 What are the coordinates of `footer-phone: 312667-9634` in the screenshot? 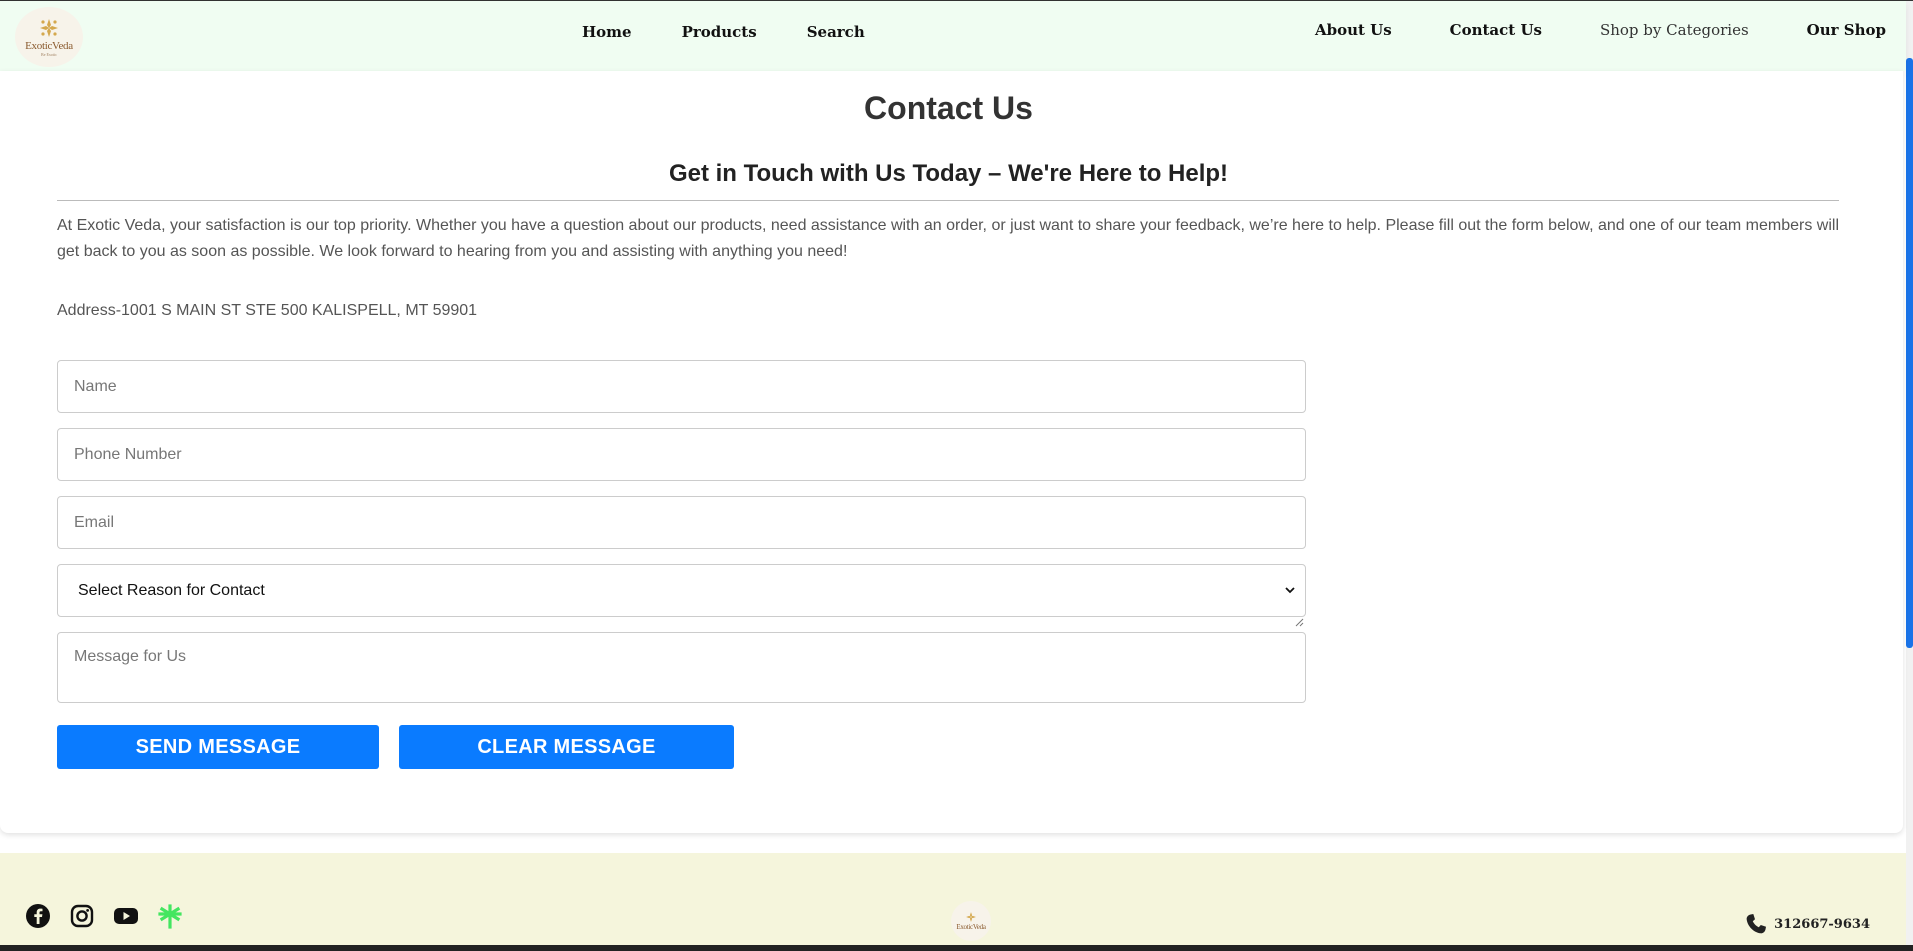 It's located at (1807, 924).